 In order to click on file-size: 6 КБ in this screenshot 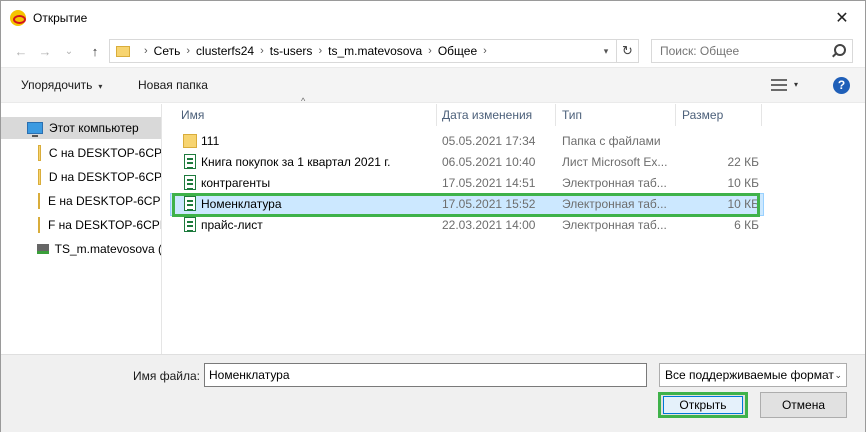, I will do `click(746, 225)`.